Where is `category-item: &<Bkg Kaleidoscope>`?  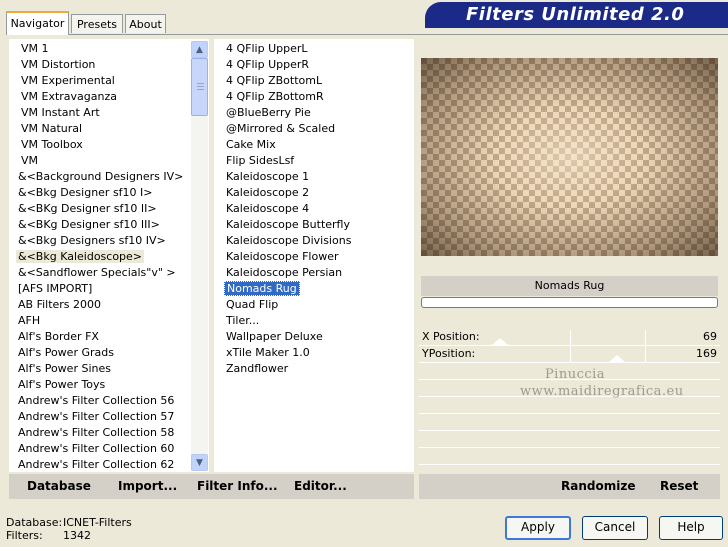 category-item: &<Bkg Kaleidoscope> is located at coordinates (103, 257).